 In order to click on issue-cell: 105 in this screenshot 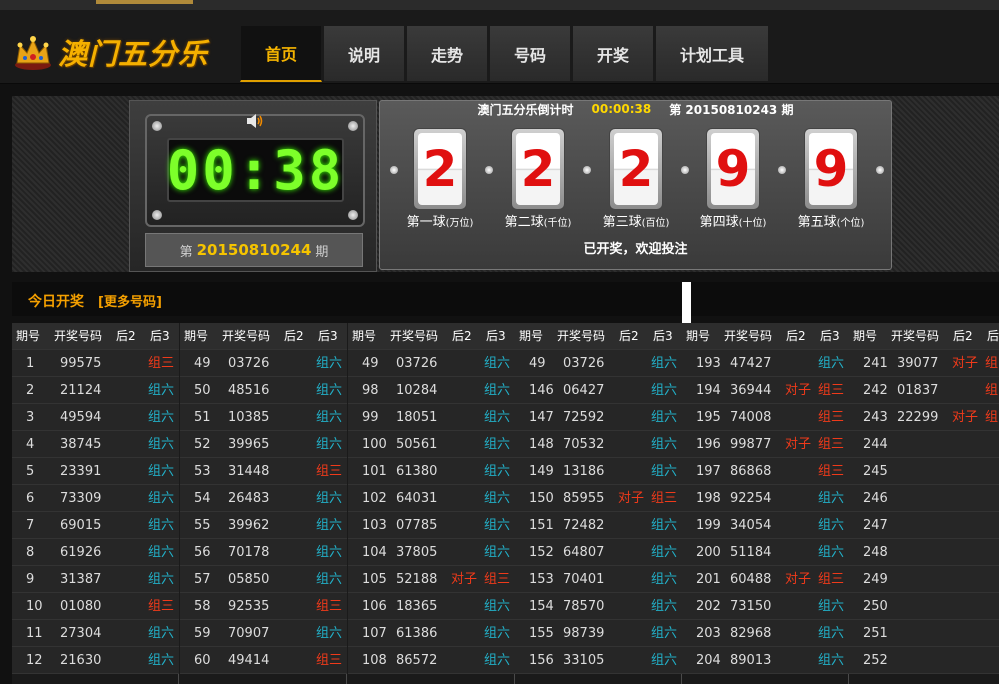, I will do `click(374, 579)`.